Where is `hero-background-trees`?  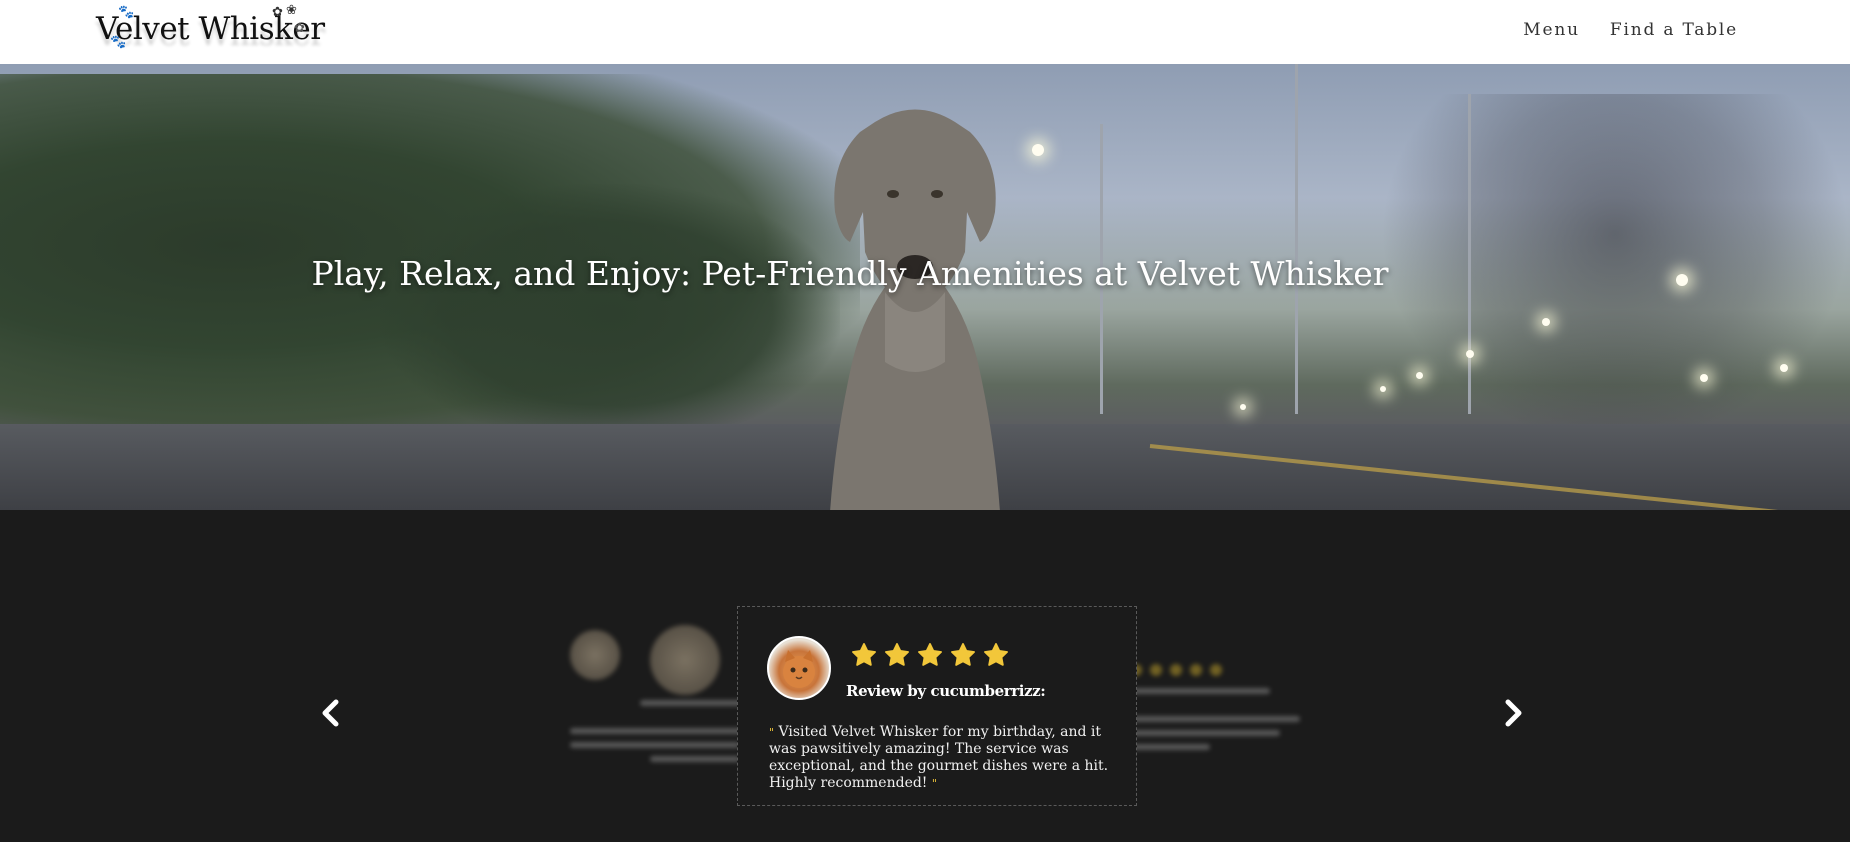
hero-background-trees is located at coordinates (610, 314).